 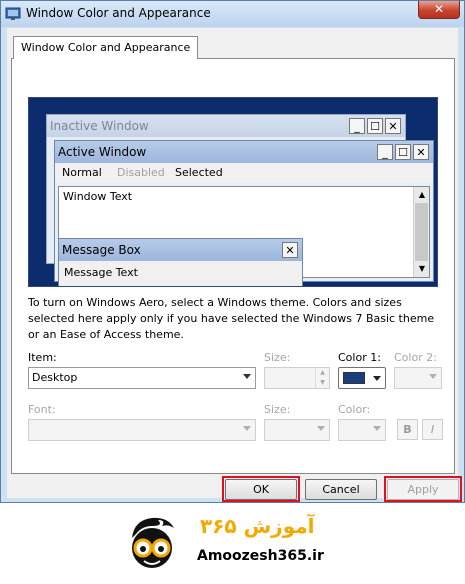 I want to click on spin-down-icon: ▼, so click(x=322, y=383).